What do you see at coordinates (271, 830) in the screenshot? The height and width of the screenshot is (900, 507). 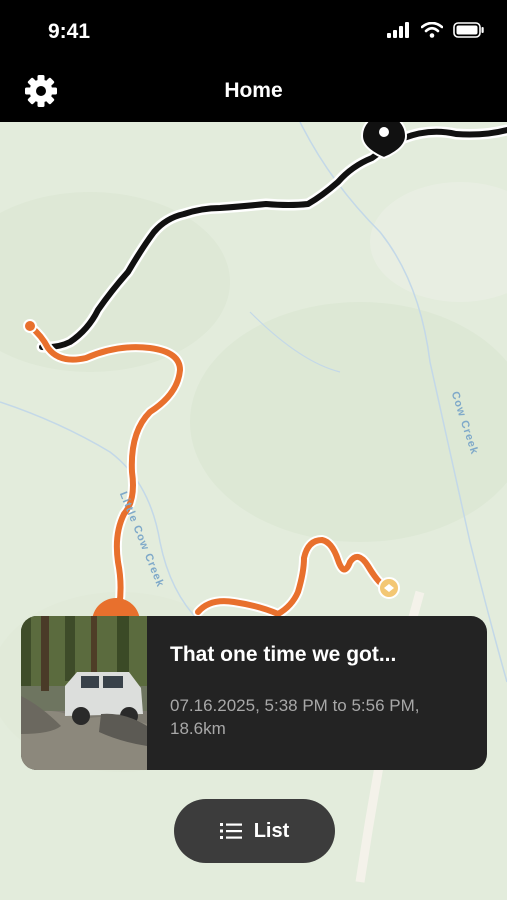 I see `list-button-label: List` at bounding box center [271, 830].